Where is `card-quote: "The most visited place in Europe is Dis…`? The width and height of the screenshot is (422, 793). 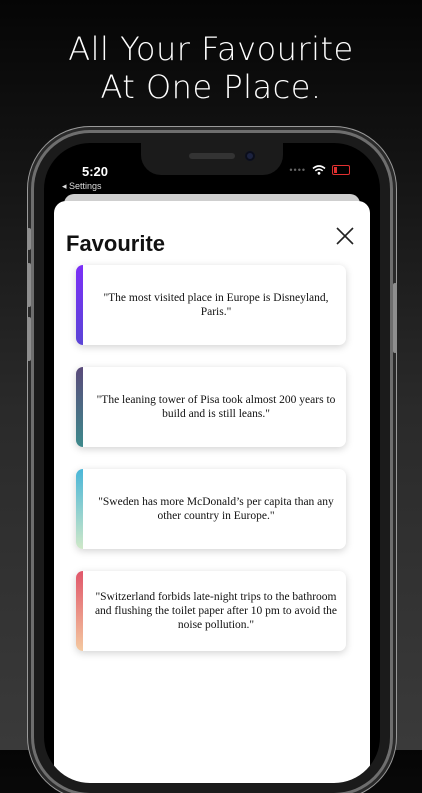
card-quote: "The most visited place in Europe is Dis… is located at coordinates (216, 305).